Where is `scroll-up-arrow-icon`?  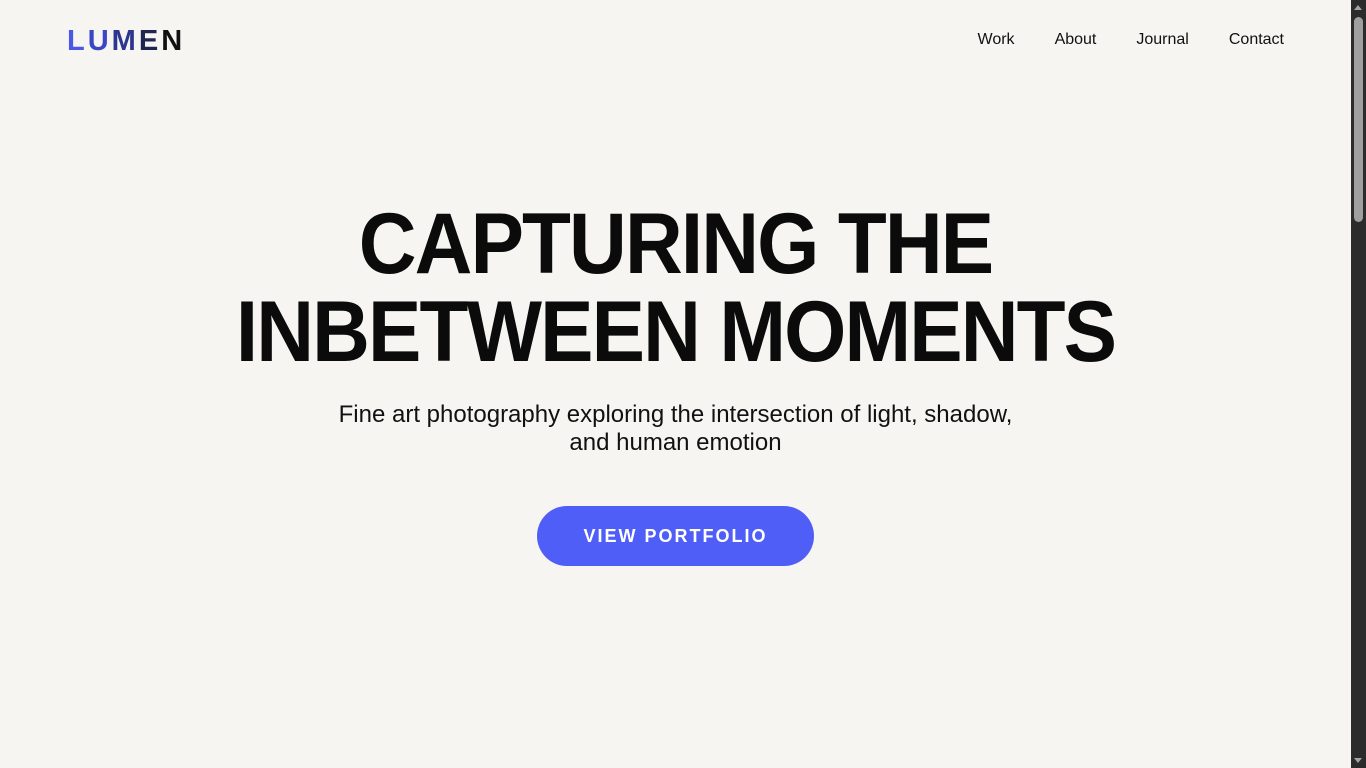
scroll-up-arrow-icon is located at coordinates (1358, 7).